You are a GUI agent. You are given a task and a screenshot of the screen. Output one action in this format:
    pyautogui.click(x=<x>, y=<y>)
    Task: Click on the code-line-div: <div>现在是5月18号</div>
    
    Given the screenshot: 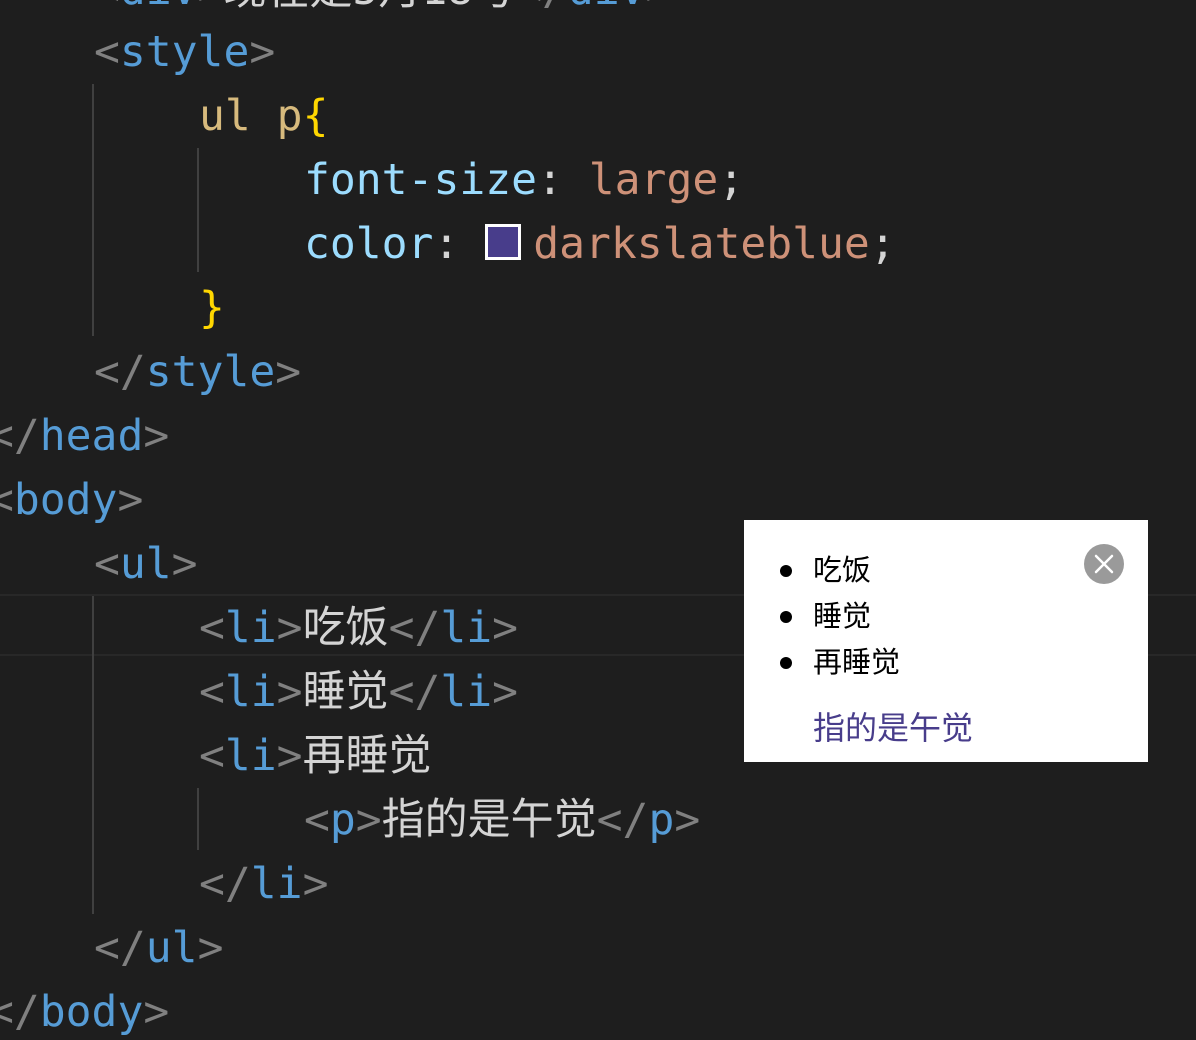 What is the action you would take?
    pyautogui.click(x=382, y=11)
    